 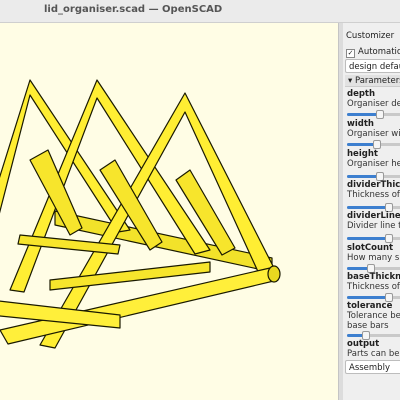 I want to click on param-name: baseThicknes, so click(x=373, y=277).